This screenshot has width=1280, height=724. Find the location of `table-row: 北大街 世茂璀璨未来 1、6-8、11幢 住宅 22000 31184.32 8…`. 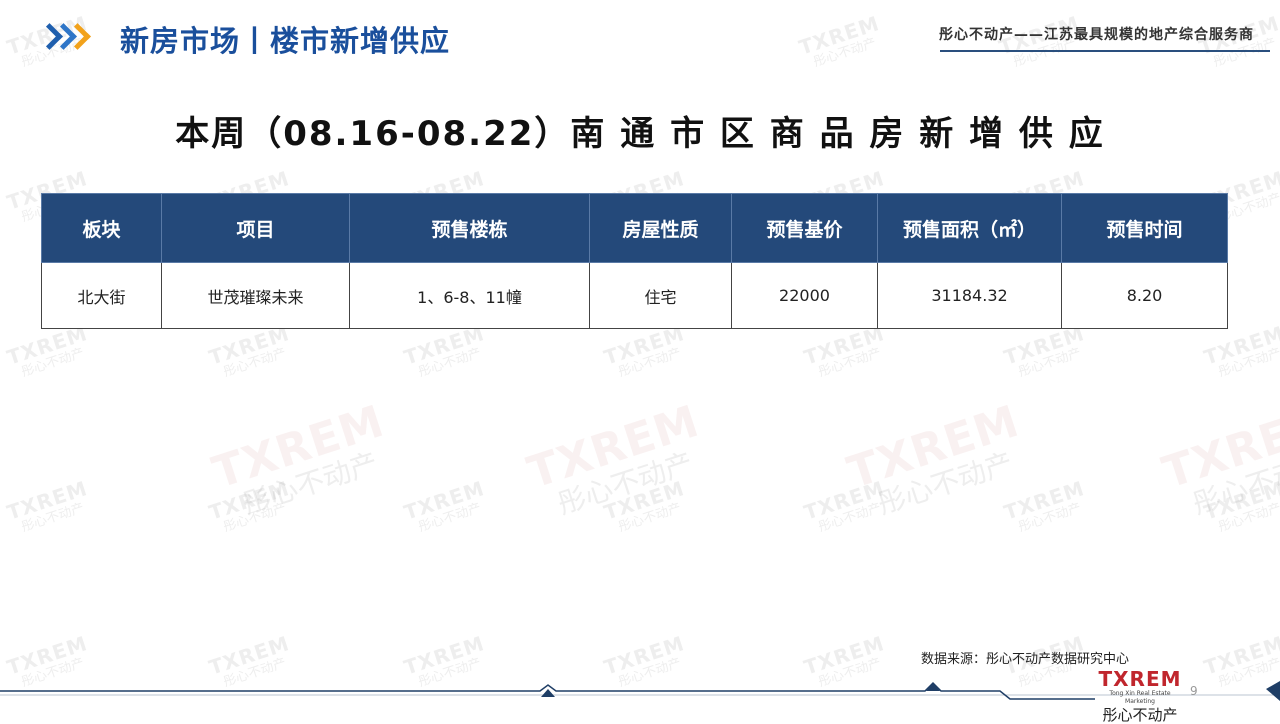

table-row: 北大街 世茂璀璨未来 1、6-8、11幢 住宅 22000 31184.32 8… is located at coordinates (634, 295).